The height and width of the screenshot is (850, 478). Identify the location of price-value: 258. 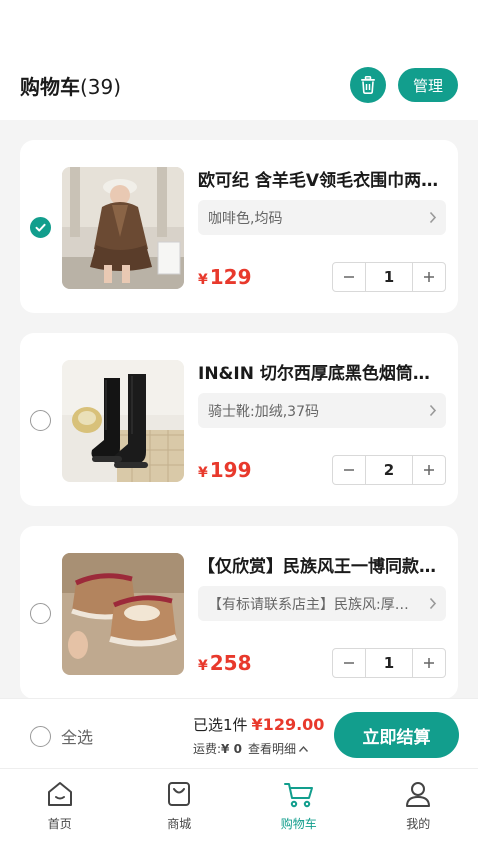
(230, 663).